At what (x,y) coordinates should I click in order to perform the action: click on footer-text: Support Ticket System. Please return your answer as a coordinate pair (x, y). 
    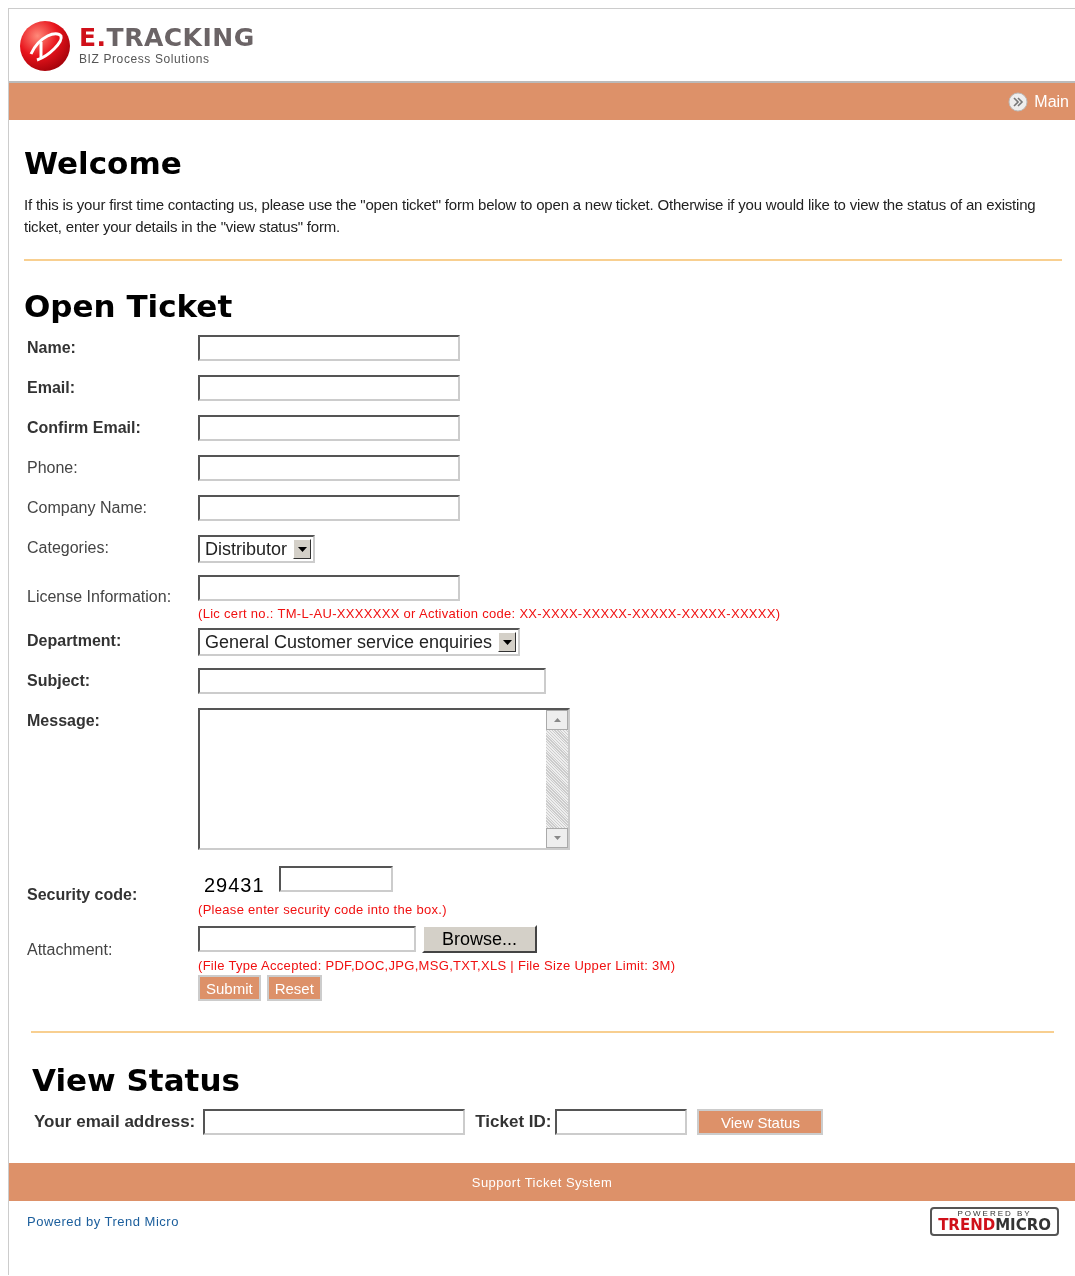
    Looking at the image, I should click on (542, 1182).